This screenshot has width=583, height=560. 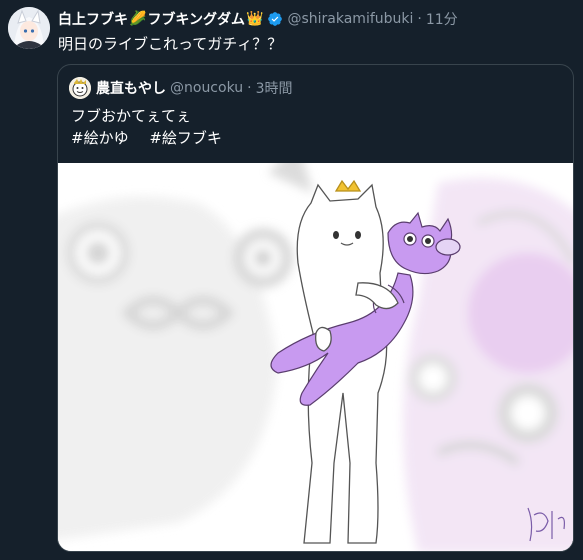 What do you see at coordinates (131, 89) in the screenshot?
I see `quoted-display-name: 農直もやし` at bounding box center [131, 89].